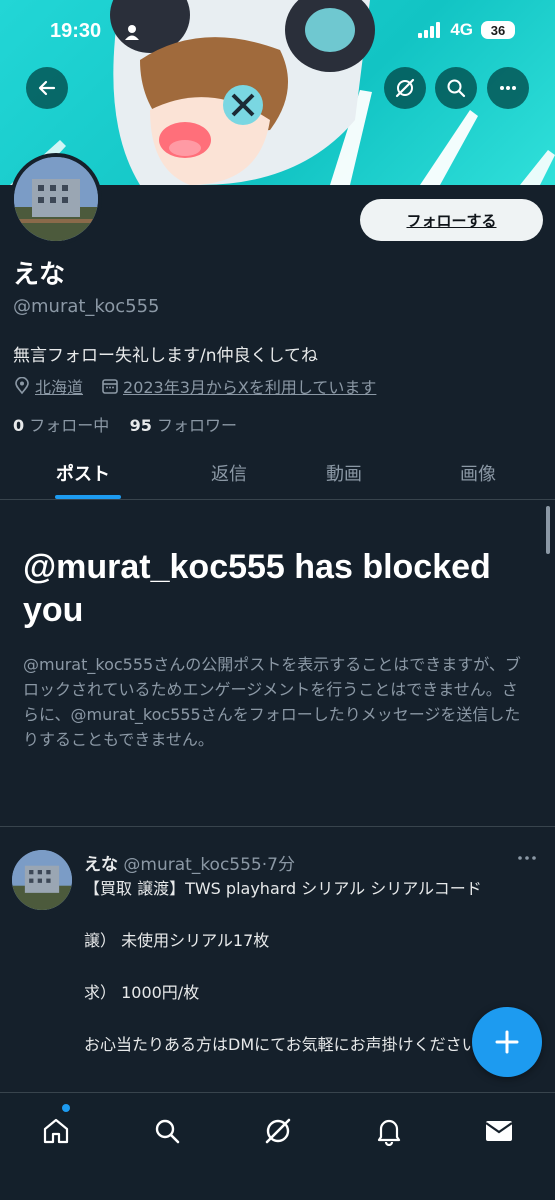  What do you see at coordinates (249, 386) in the screenshot?
I see `joined-date: 2023年3月からXを利用しています` at bounding box center [249, 386].